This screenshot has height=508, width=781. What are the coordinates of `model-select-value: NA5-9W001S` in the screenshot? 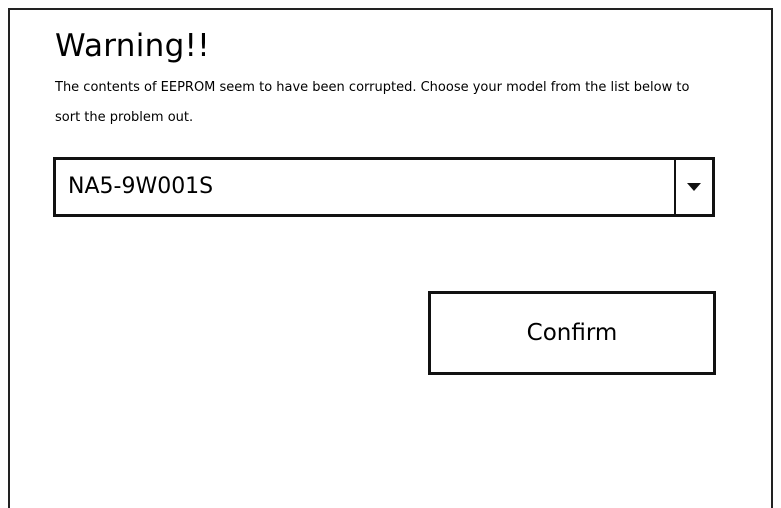 It's located at (141, 186).